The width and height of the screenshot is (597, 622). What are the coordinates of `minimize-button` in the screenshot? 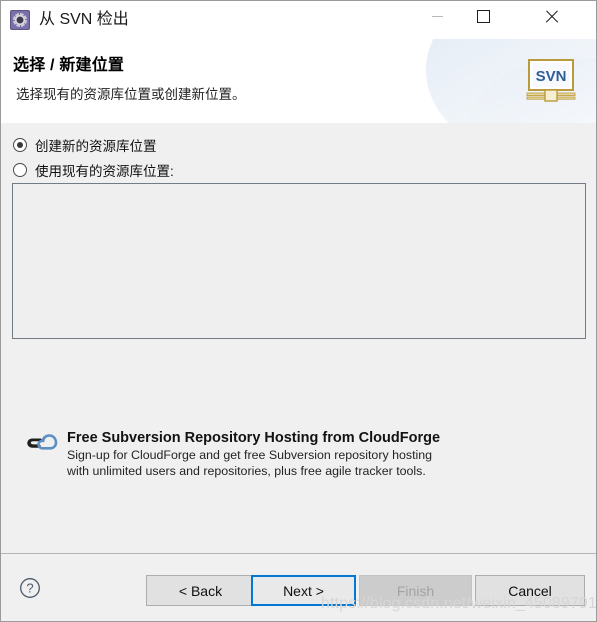 It's located at (437, 16).